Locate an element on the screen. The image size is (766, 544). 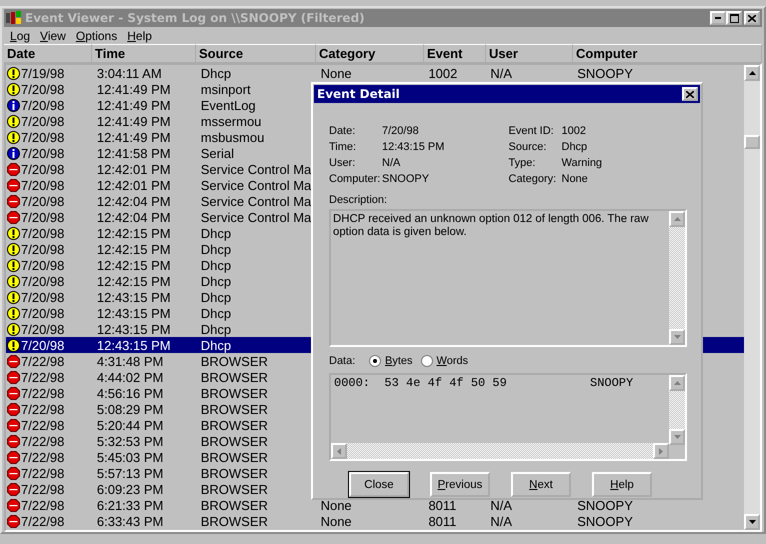
time-cell: 3:04:11 AM is located at coordinates (129, 73).